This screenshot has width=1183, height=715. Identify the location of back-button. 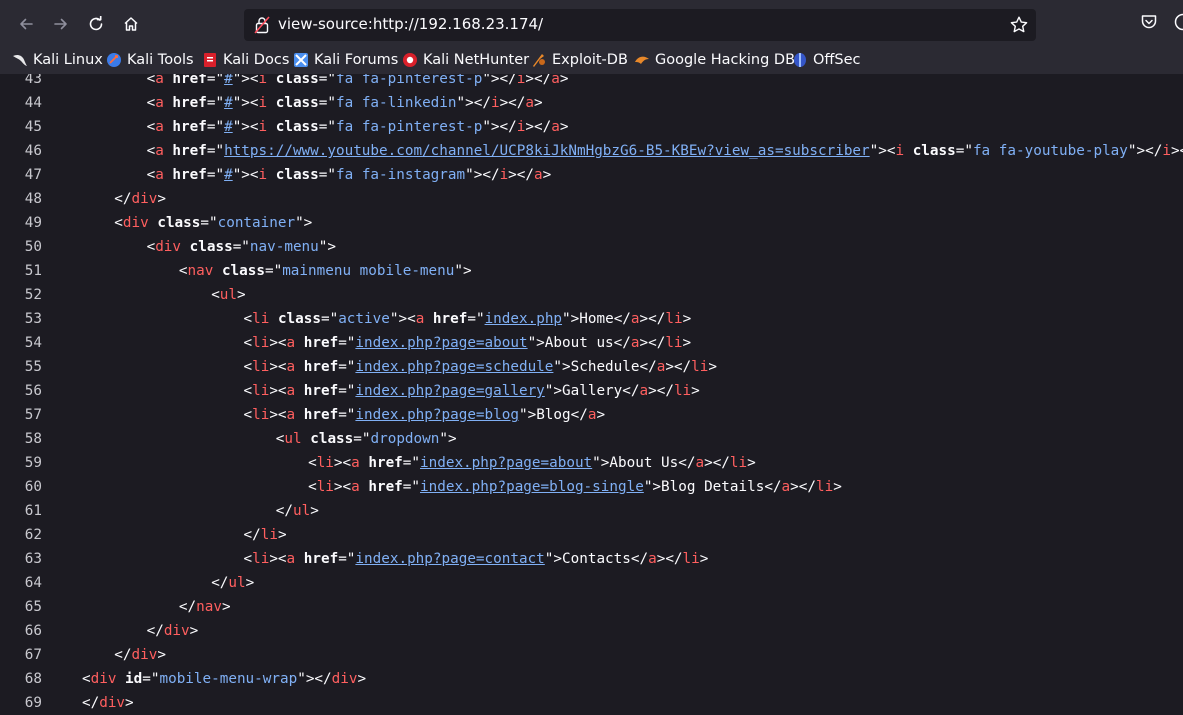
(26, 24).